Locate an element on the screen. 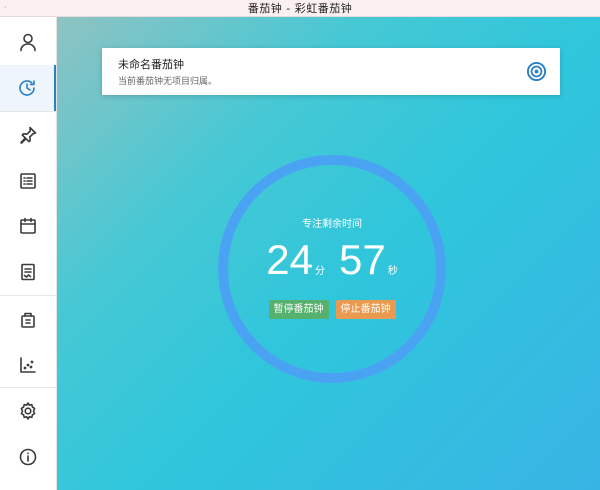 Image resolution: width=600 pixels, height=490 pixels. task-subtitle: 当前番茄钟无项目归属。 is located at coordinates (168, 82).